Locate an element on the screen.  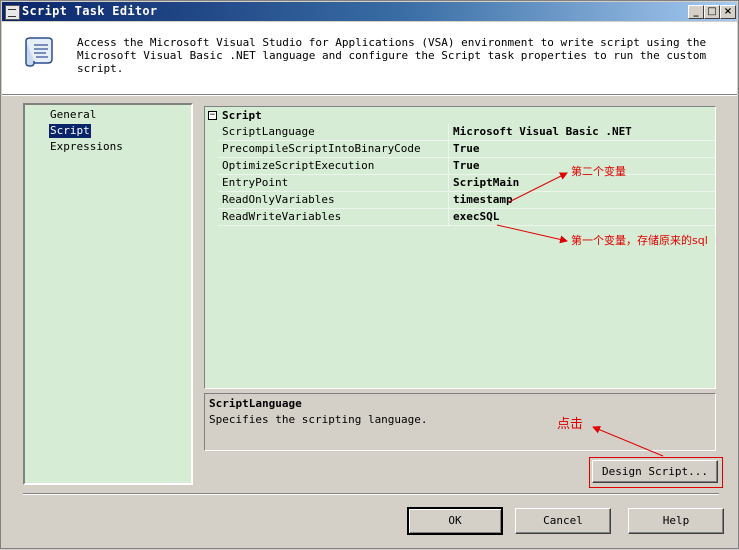
window-icon is located at coordinates (12, 12).